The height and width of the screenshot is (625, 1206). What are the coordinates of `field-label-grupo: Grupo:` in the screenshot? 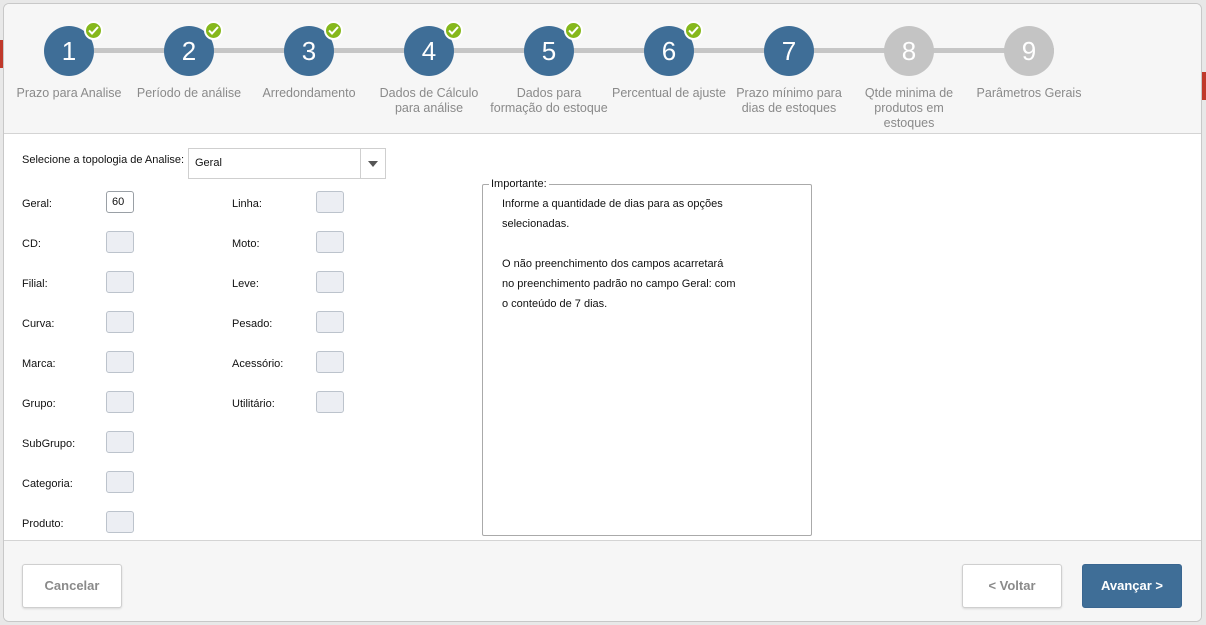 It's located at (39, 404).